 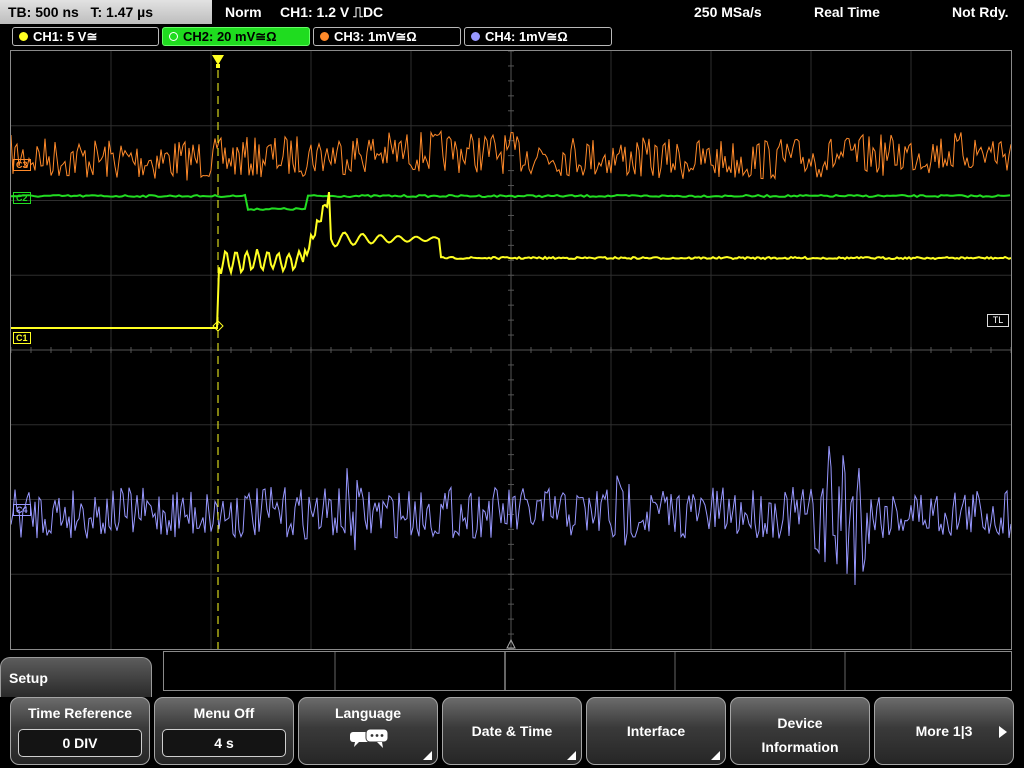 What do you see at coordinates (79, 713) in the screenshot?
I see `time-reference-label: Time Reference` at bounding box center [79, 713].